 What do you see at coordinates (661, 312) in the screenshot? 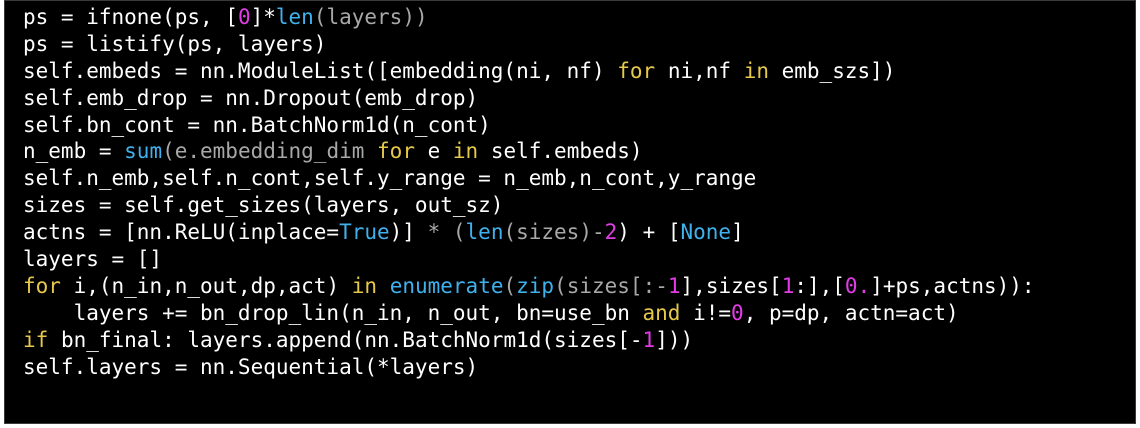
I see `code-token: and` at bounding box center [661, 312].